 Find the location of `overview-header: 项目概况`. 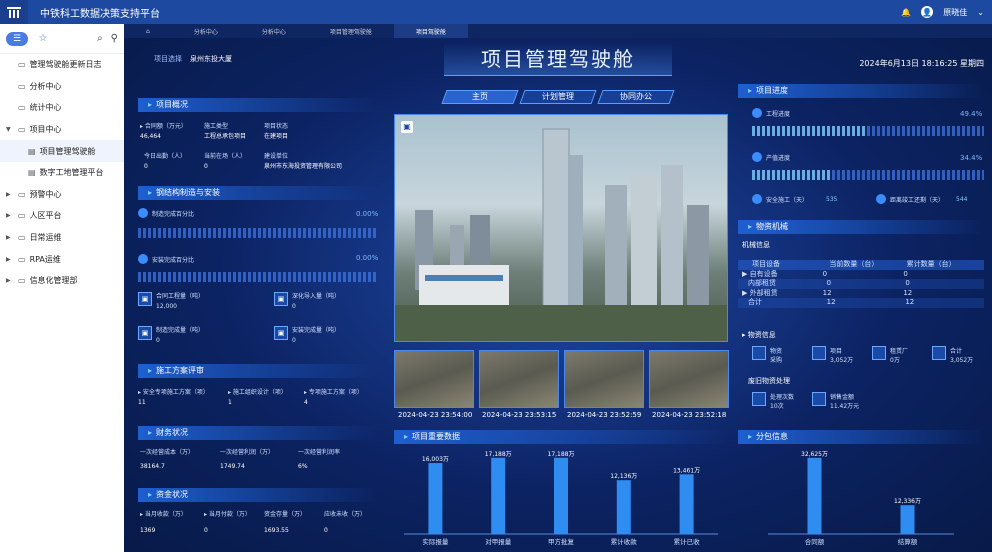

overview-header: 项目概况 is located at coordinates (258, 105).